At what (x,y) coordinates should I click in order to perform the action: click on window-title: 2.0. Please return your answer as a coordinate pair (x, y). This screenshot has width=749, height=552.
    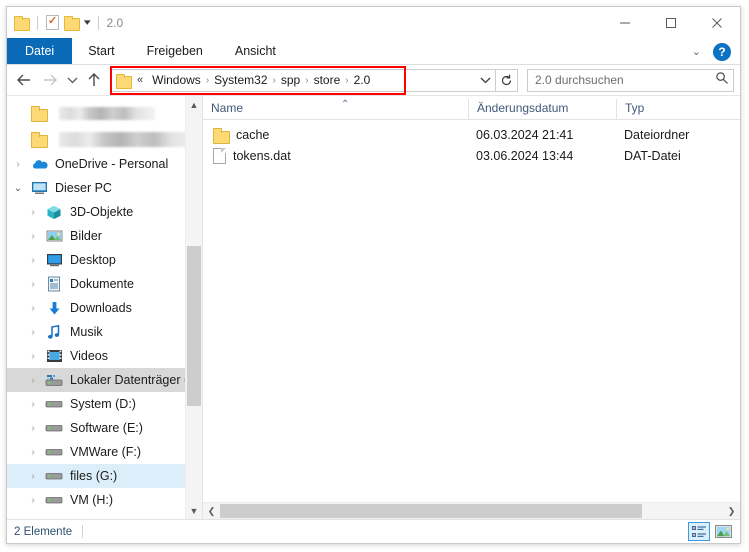
    Looking at the image, I should click on (115, 22).